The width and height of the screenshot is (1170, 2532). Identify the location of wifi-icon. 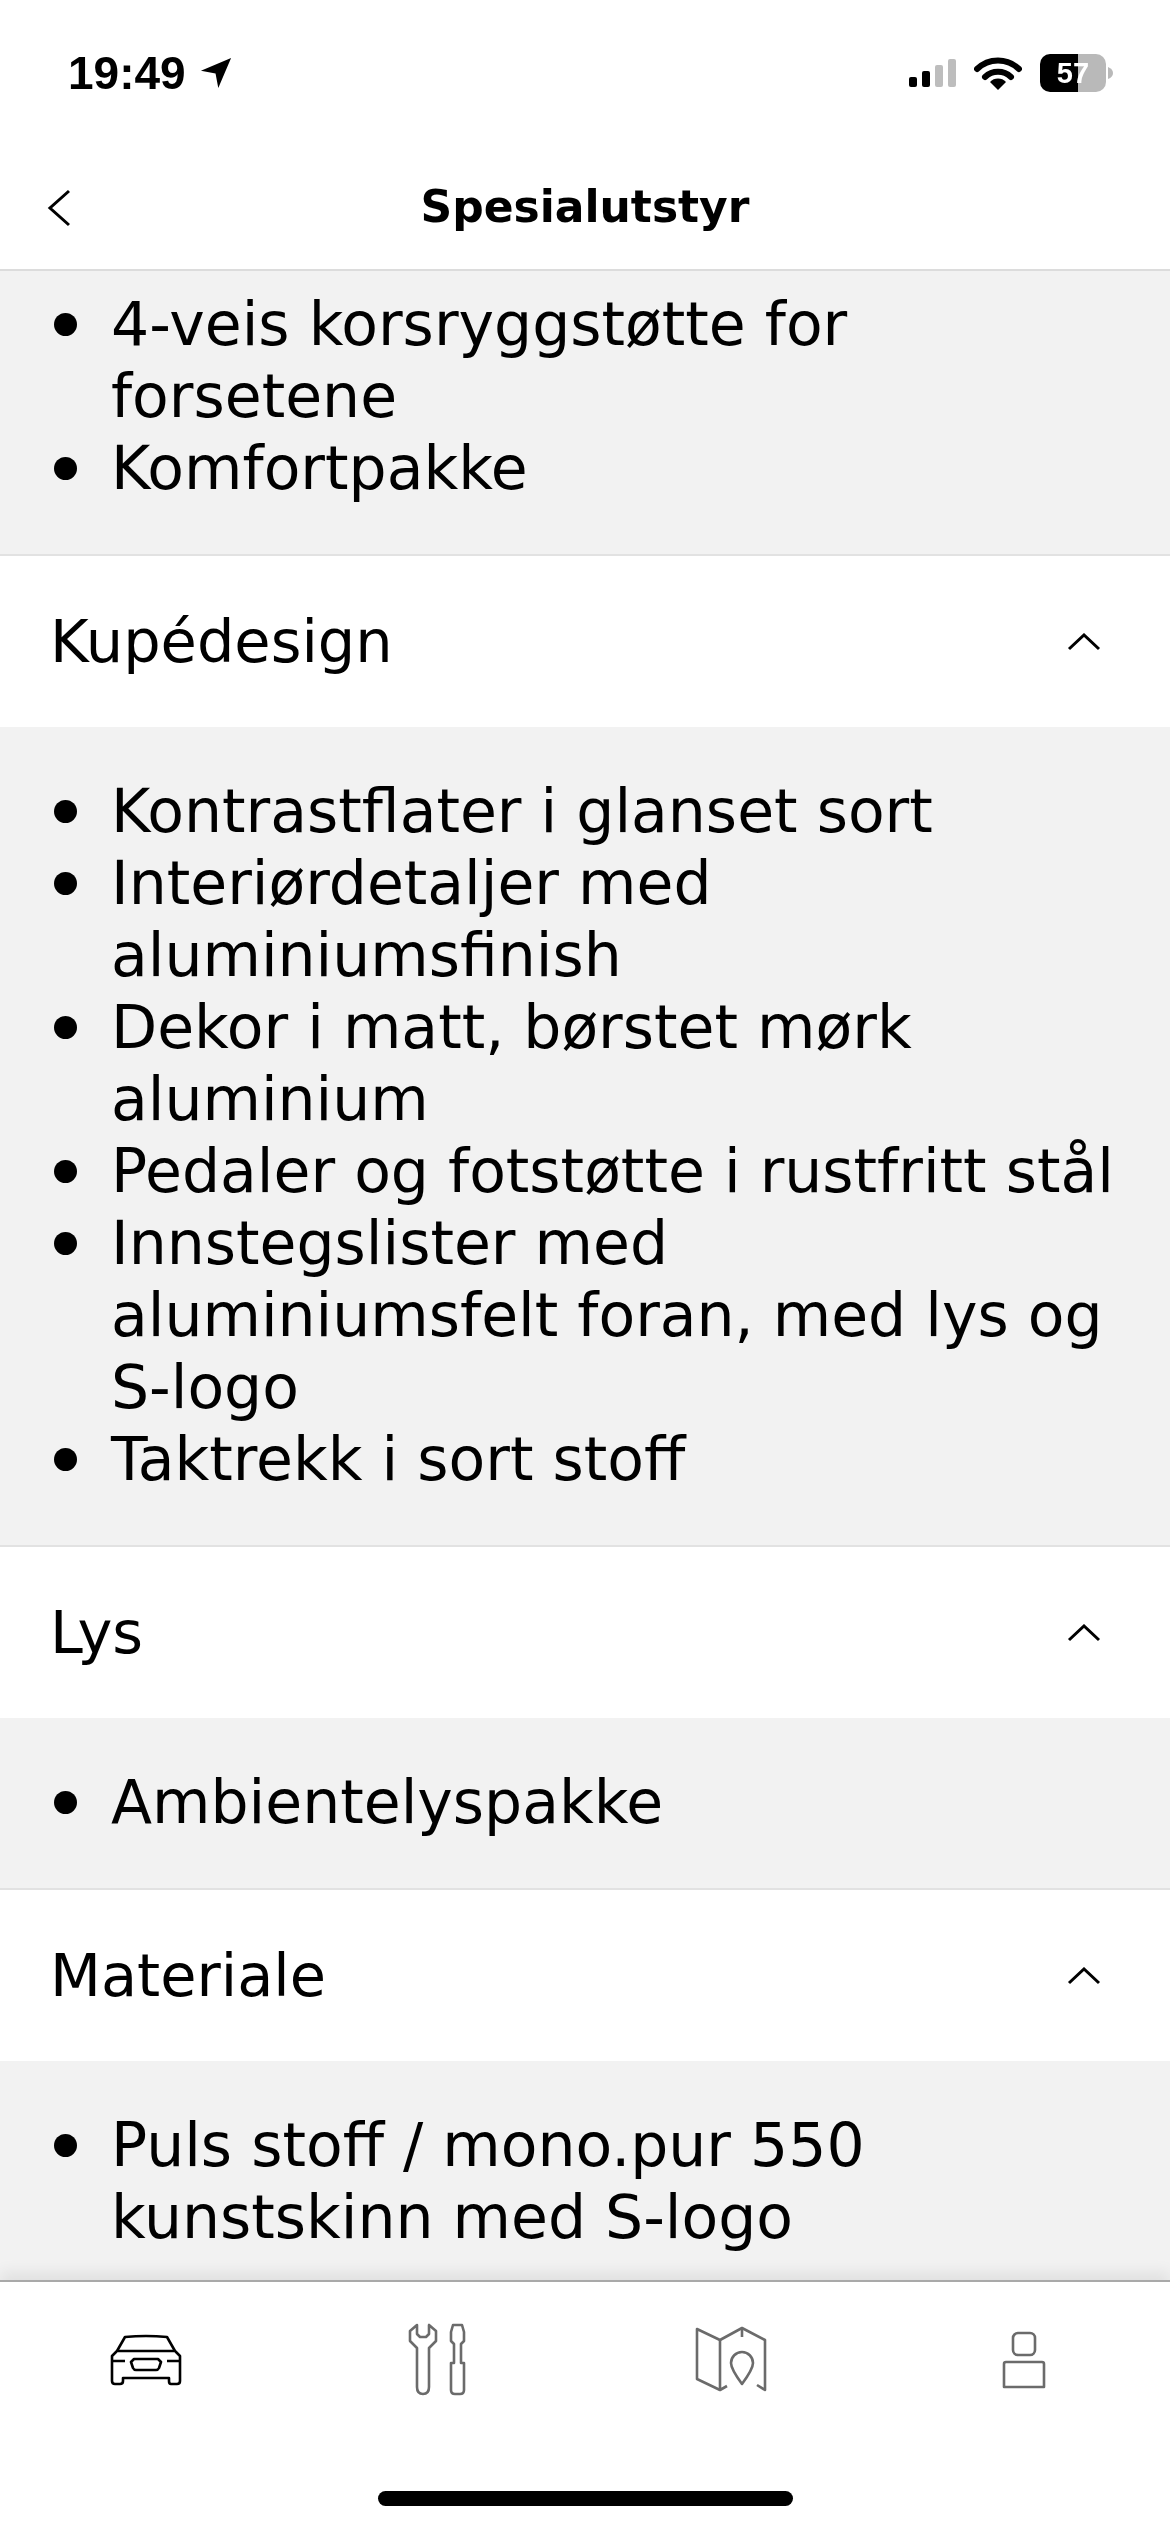
(998, 73).